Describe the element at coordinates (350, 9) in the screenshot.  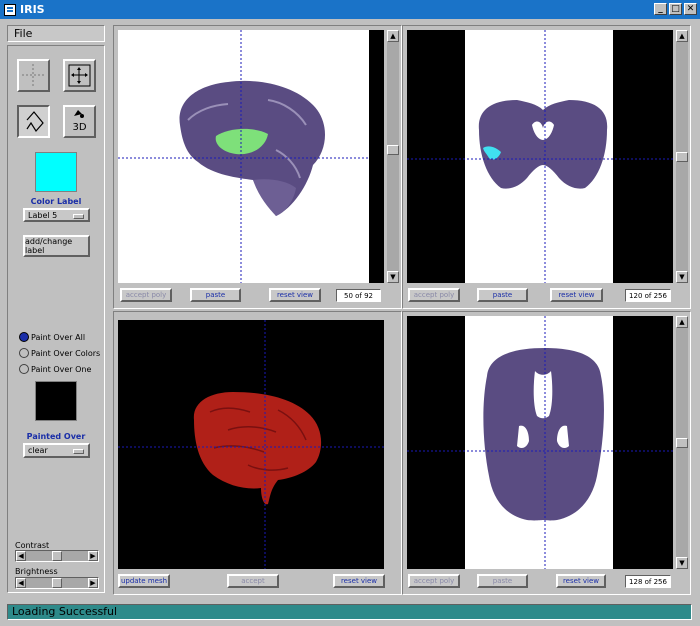
I see `title-bar: IRIS _ □ ✕` at that location.